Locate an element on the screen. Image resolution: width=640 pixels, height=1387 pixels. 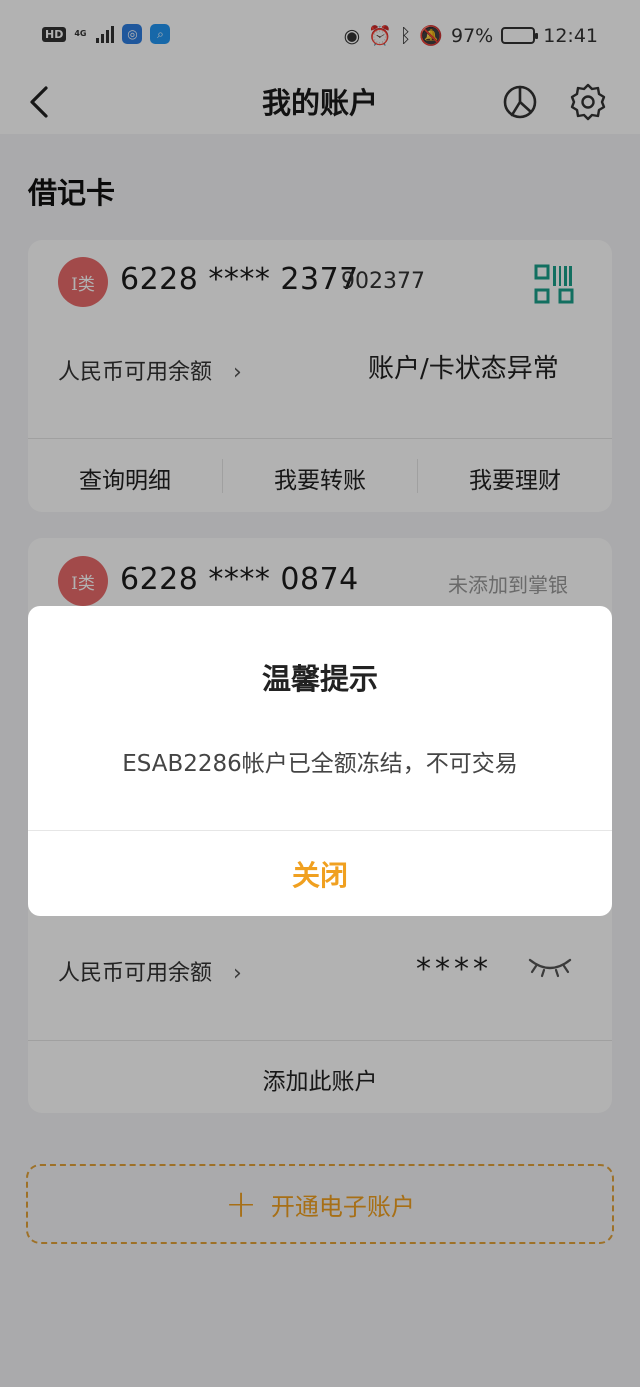
close-button: 关闭 is located at coordinates (320, 873).